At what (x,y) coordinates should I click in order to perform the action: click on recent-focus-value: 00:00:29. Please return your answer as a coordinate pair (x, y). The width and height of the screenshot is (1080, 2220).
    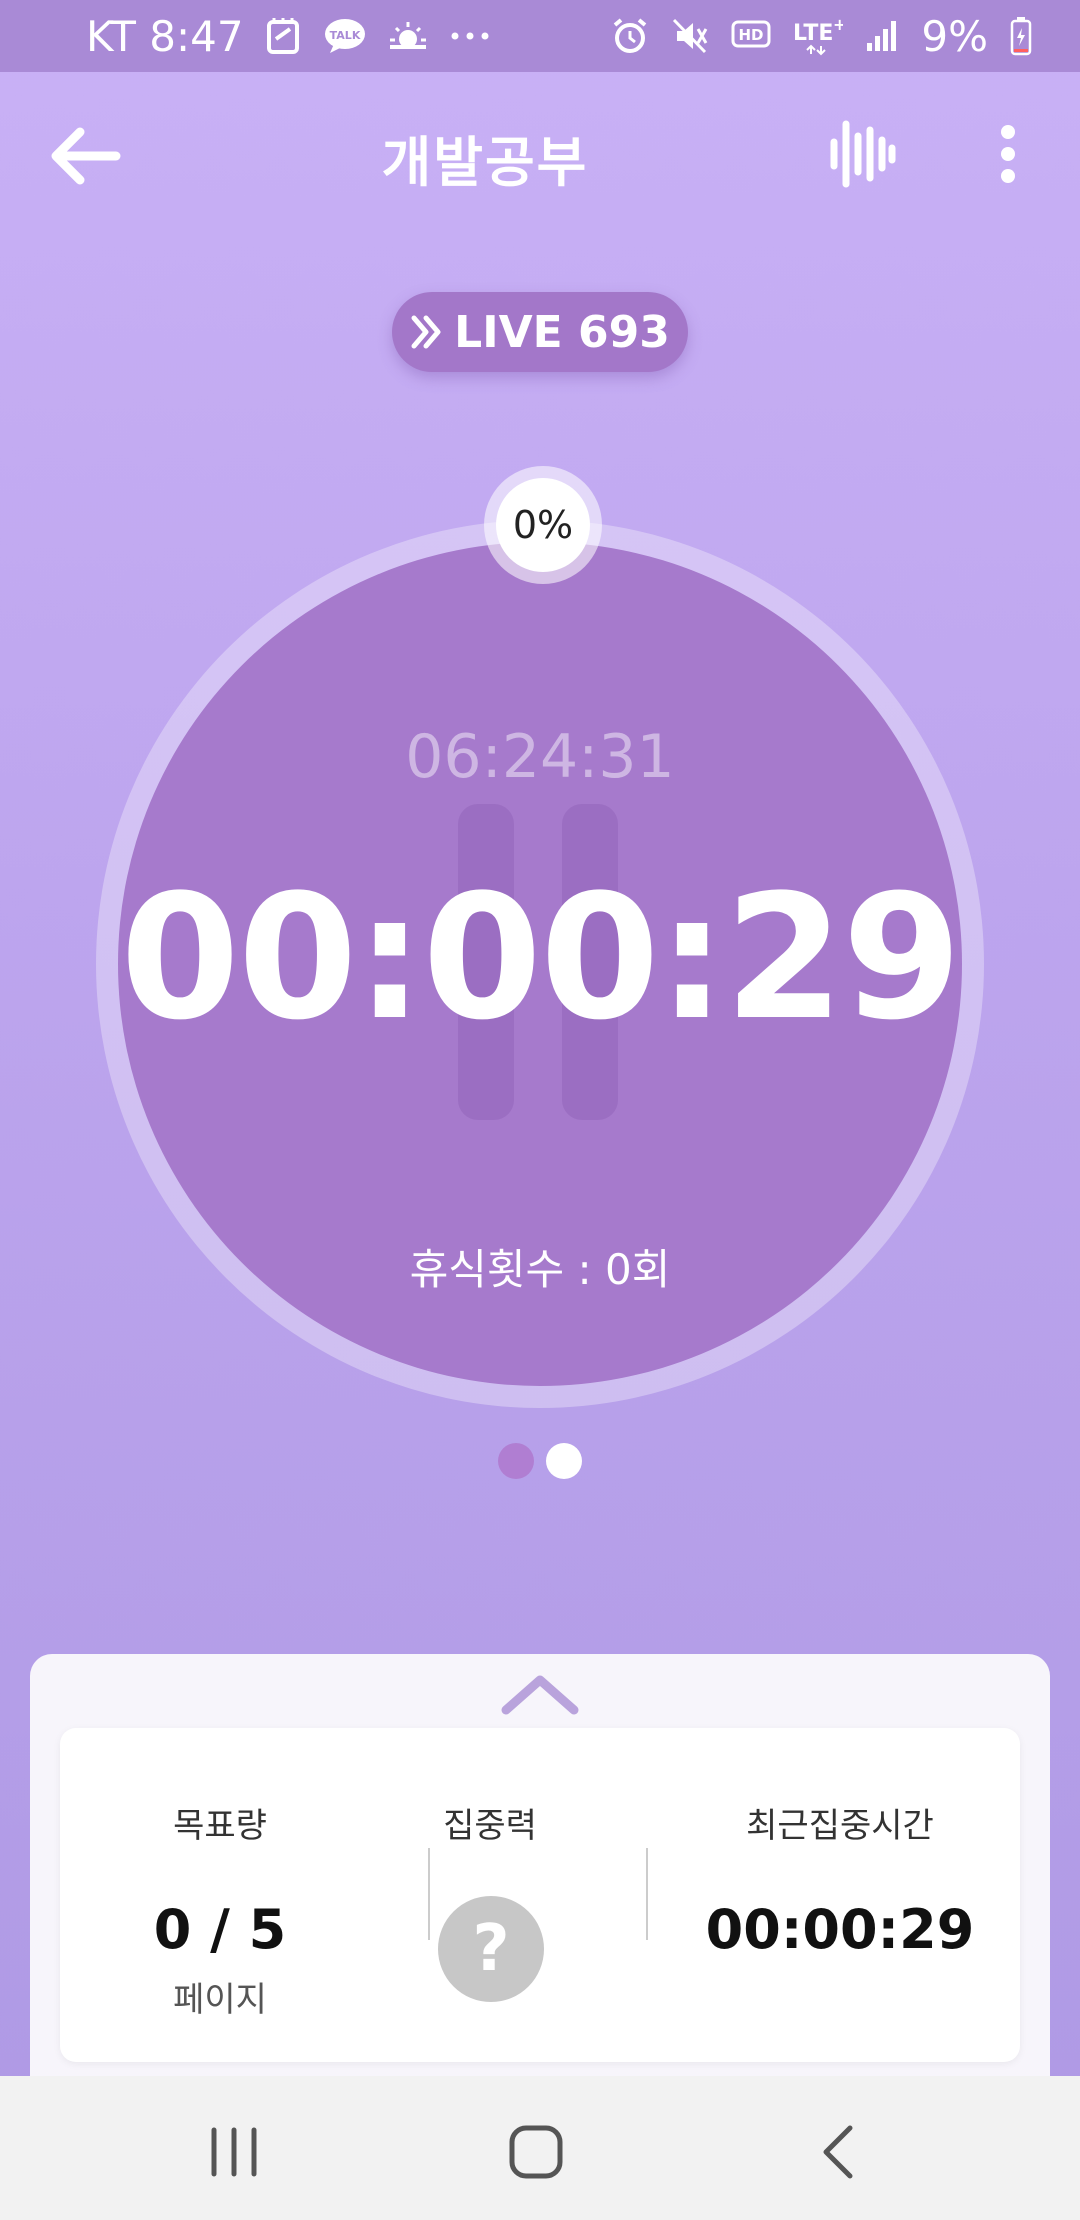
    Looking at the image, I should click on (840, 1929).